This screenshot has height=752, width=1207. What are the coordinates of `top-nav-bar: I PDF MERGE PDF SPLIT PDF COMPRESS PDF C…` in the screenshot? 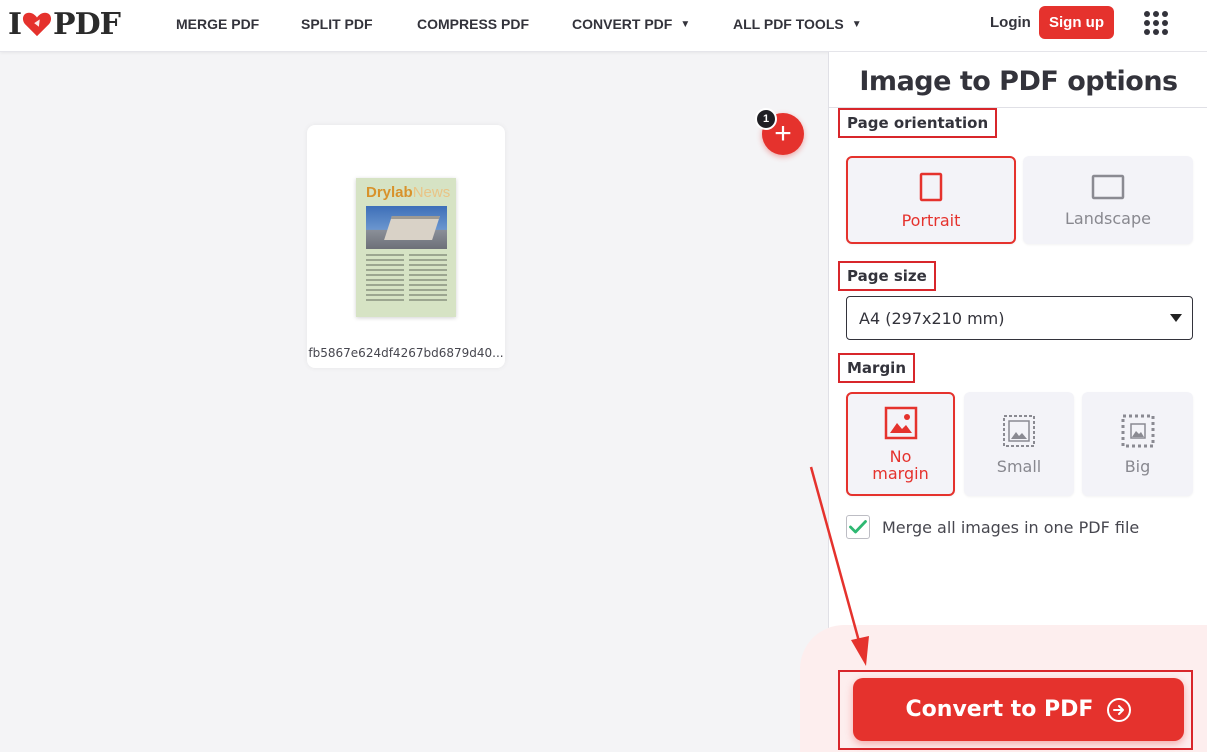 It's located at (603, 26).